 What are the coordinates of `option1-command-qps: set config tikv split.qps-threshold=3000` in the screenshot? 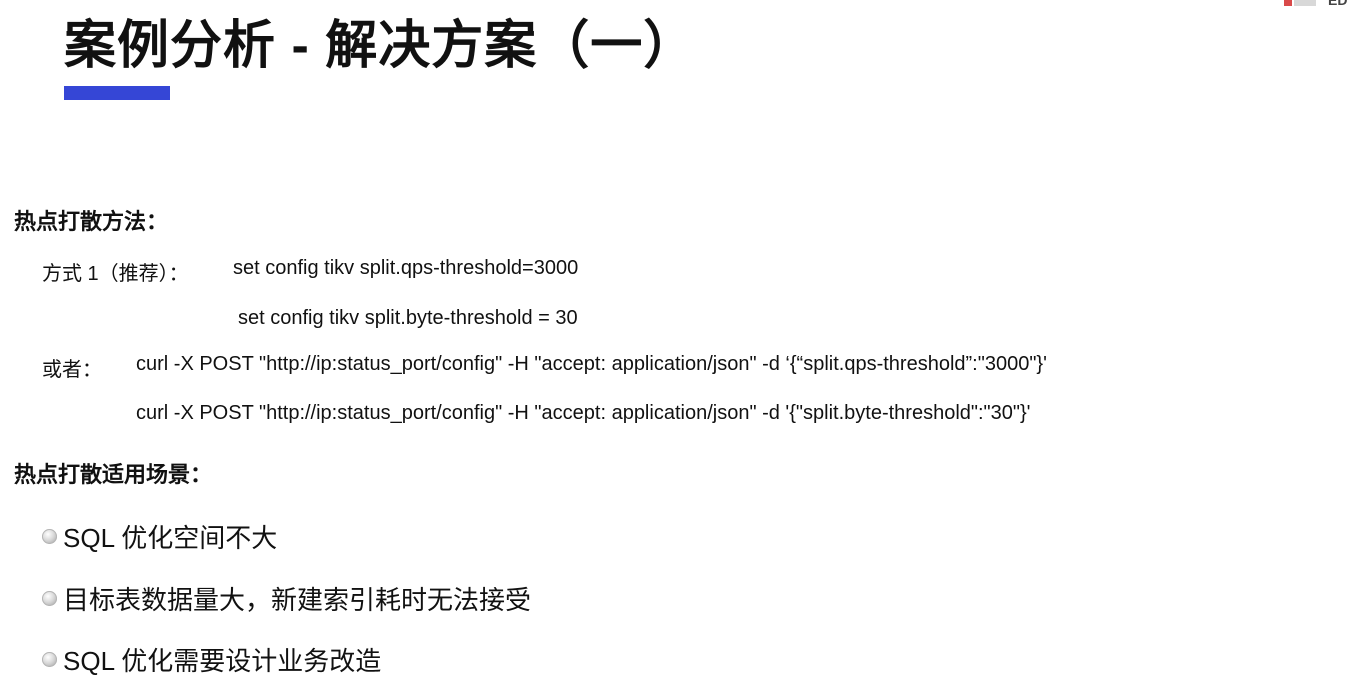 It's located at (406, 268).